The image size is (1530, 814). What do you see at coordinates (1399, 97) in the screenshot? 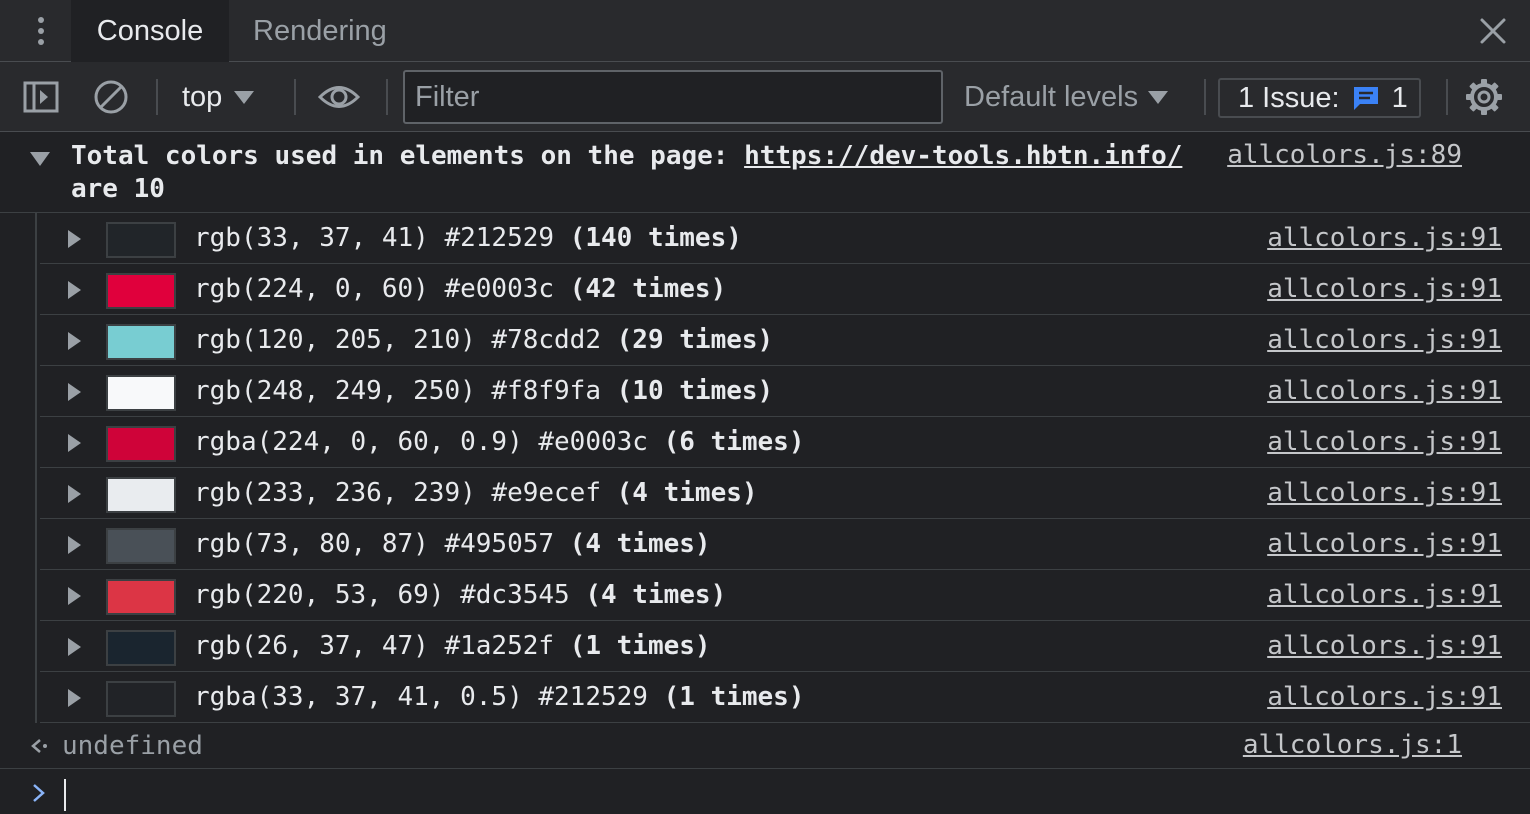
I see `issues-count: 1` at bounding box center [1399, 97].